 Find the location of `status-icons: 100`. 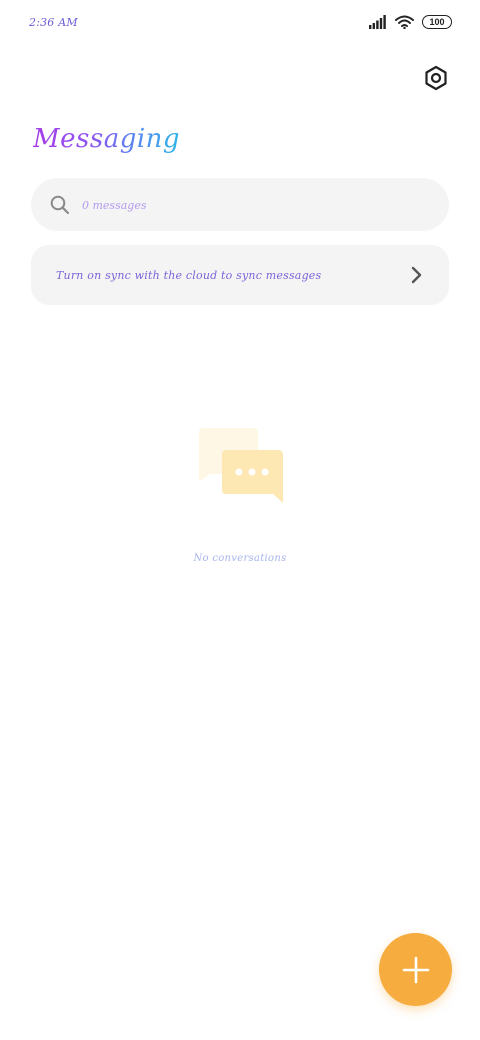

status-icons: 100 is located at coordinates (410, 22).